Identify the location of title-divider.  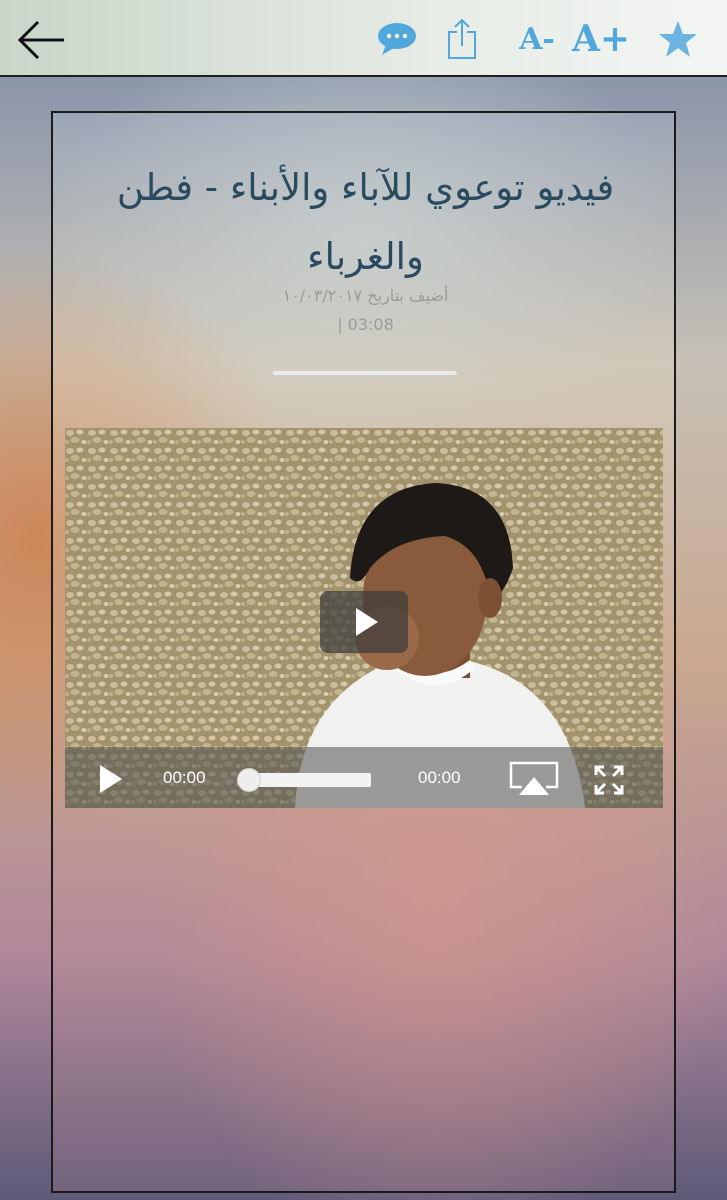
(365, 373).